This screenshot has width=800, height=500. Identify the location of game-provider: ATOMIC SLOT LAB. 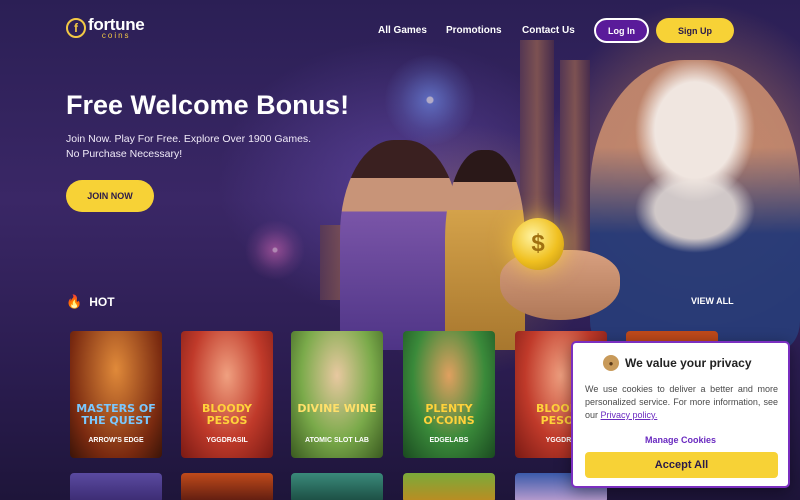
(337, 440).